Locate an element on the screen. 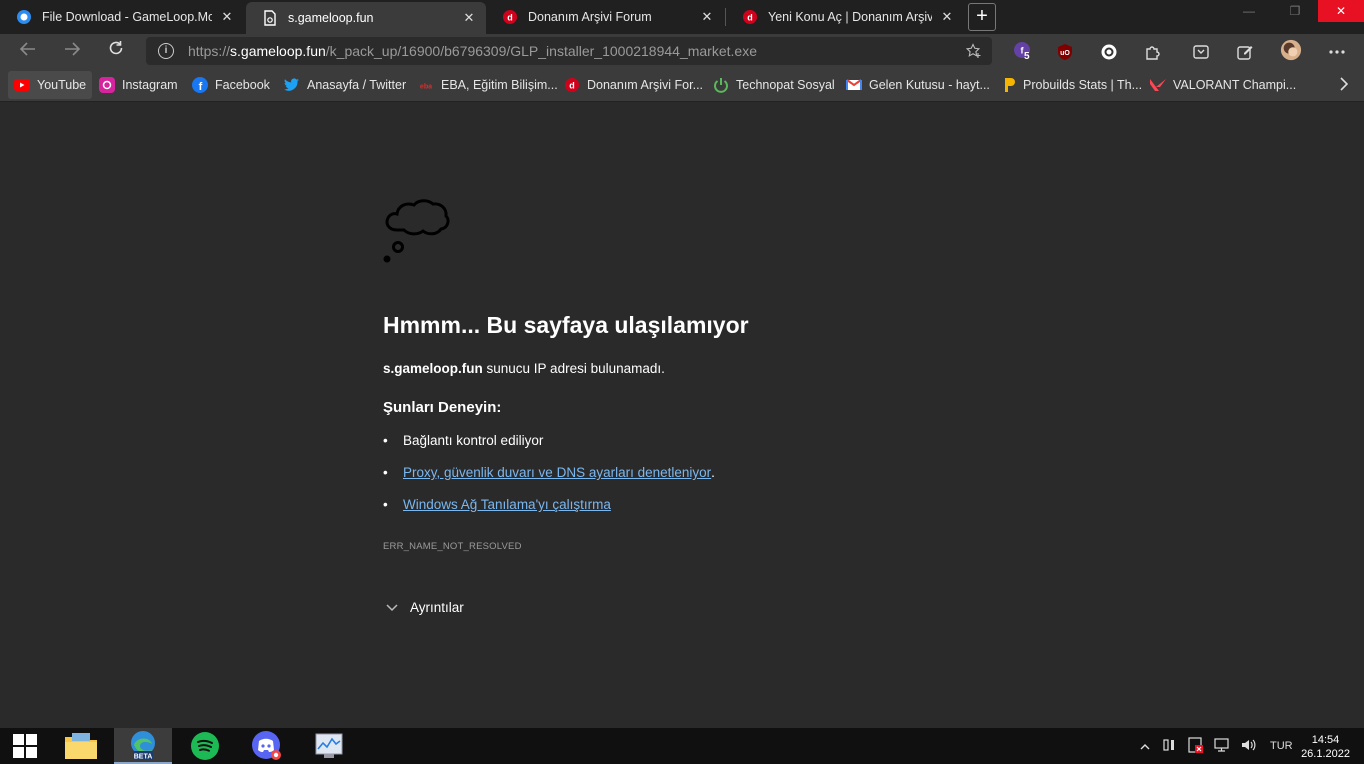 The height and width of the screenshot is (764, 1364). url-host: s.gameloop.fun is located at coordinates (278, 51).